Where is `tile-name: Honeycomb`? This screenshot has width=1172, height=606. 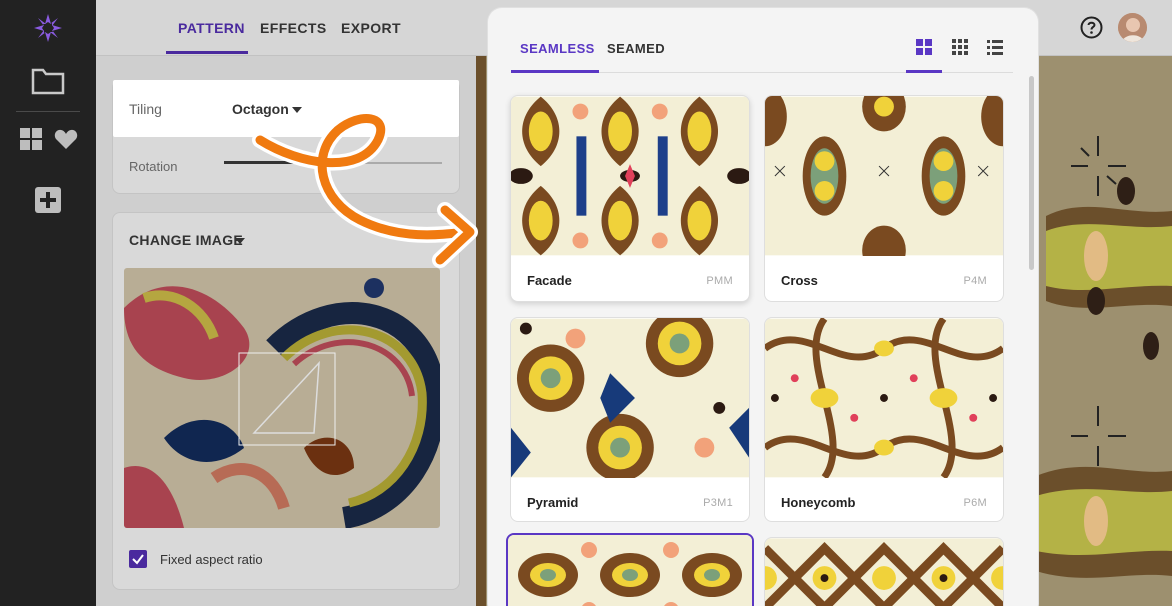
tile-name: Honeycomb is located at coordinates (818, 502).